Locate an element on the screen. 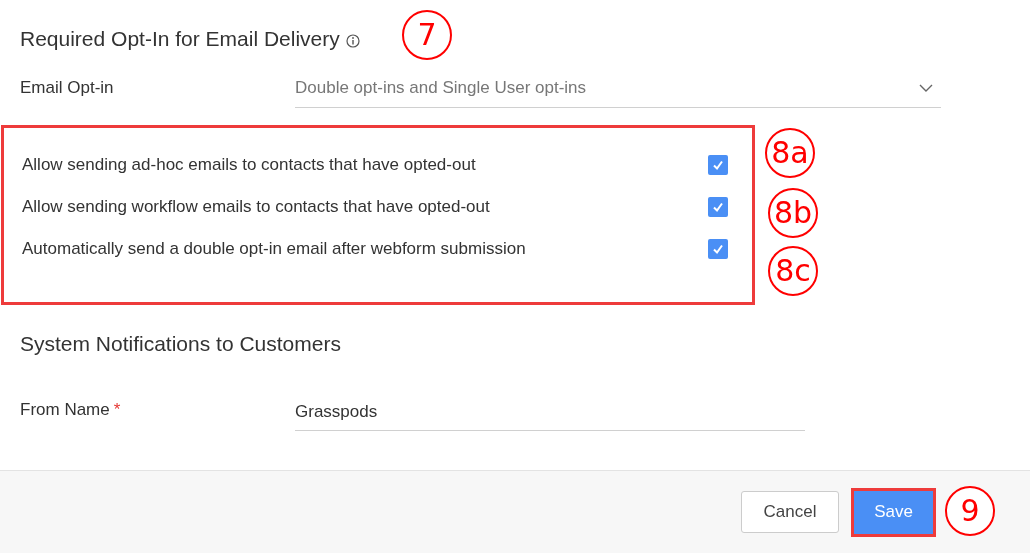 This screenshot has height=553, width=1030. from-name-field: Grasspods is located at coordinates (550, 412).